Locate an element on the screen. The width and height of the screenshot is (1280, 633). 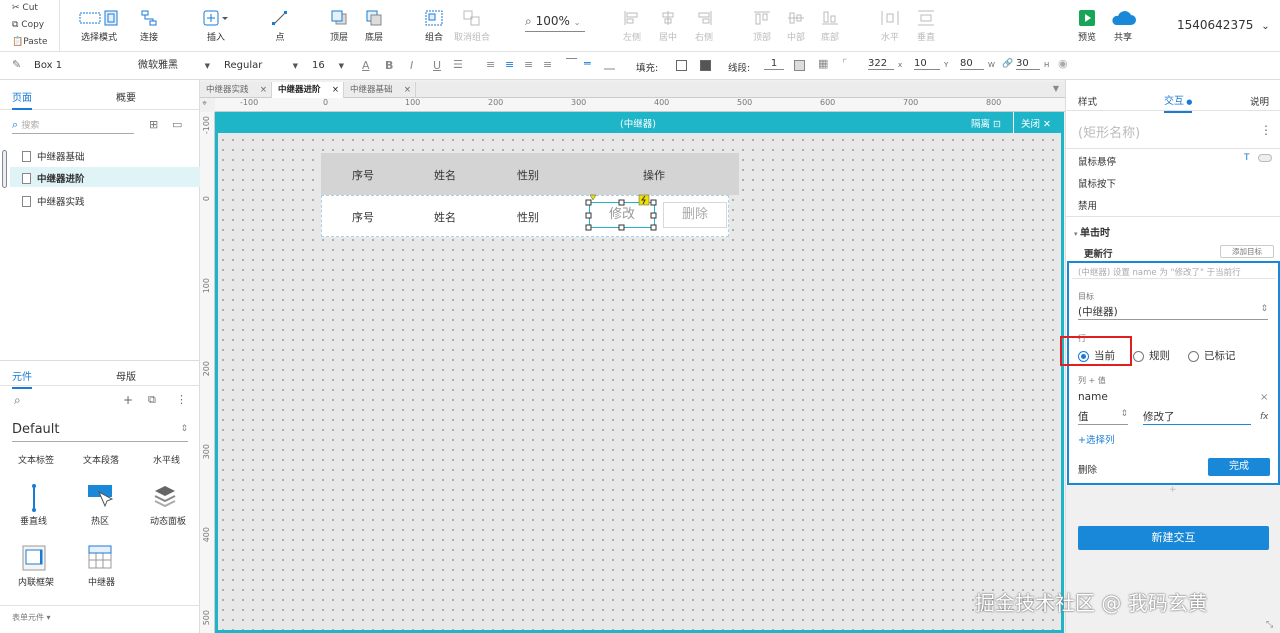
group-button: 组合 is located at coordinates (434, 26).